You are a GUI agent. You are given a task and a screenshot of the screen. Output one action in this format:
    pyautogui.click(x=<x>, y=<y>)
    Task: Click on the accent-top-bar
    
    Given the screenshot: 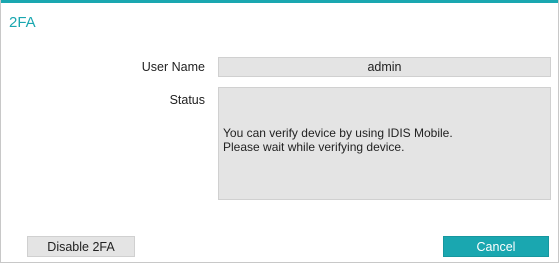 What is the action you would take?
    pyautogui.click(x=279, y=1)
    